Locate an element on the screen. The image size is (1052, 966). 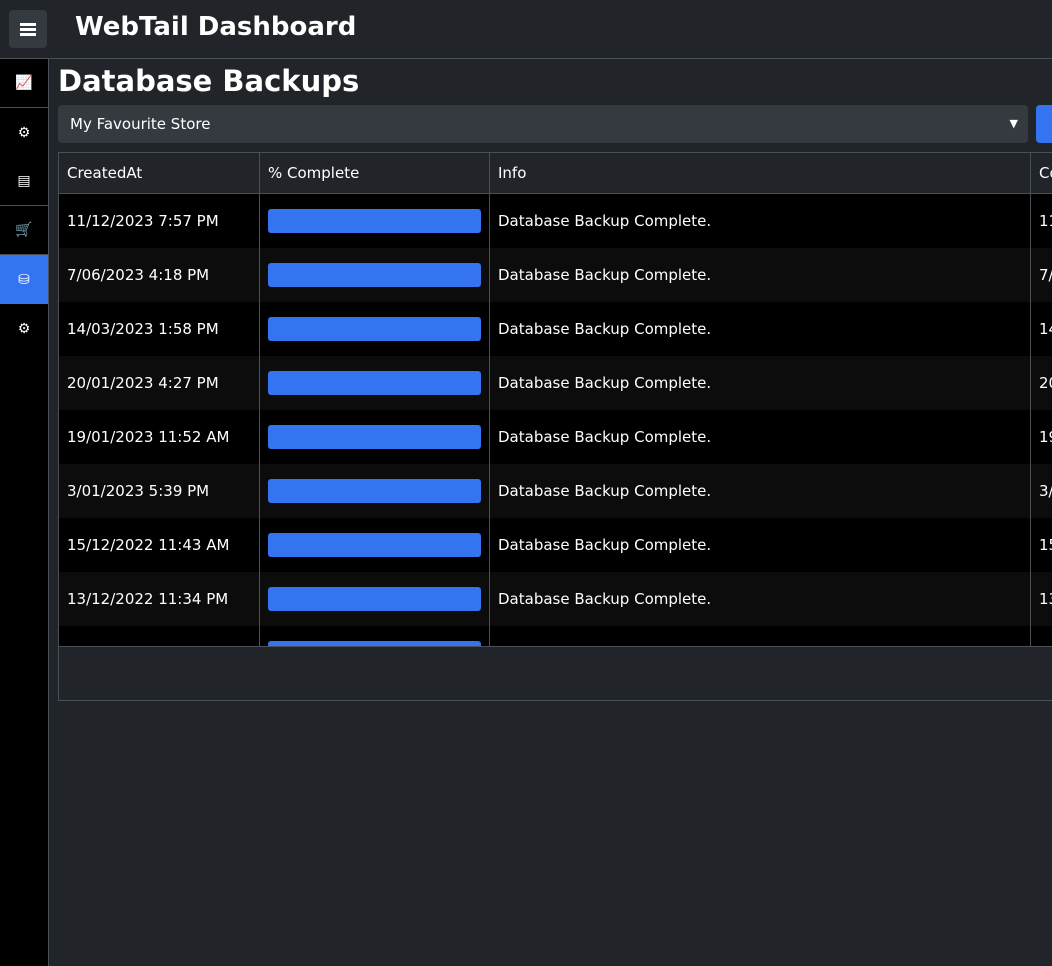
database-icon: ⛁ is located at coordinates (24, 279).